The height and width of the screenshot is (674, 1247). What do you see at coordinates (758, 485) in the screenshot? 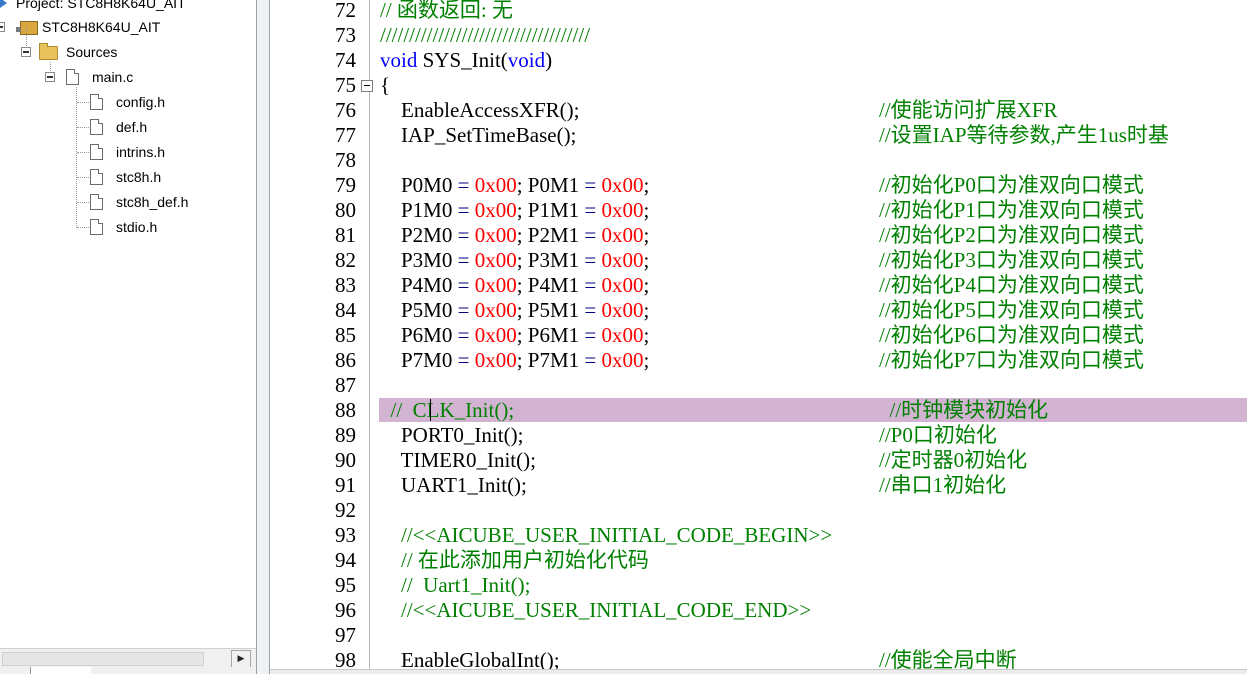
I see `code-line: 91 UART1_Init(); //串口1初始化` at bounding box center [758, 485].